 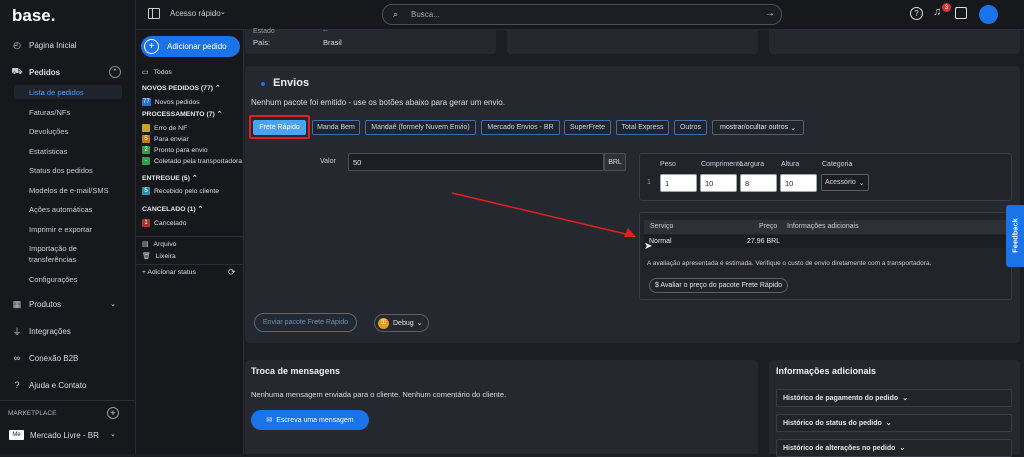 What do you see at coordinates (170, 178) in the screenshot?
I see `group-entregue: ENTREGUE (5) ⌃` at bounding box center [170, 178].